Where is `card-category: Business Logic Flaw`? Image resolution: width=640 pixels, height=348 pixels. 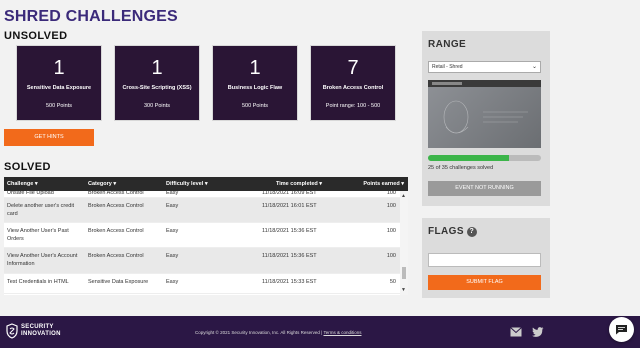 card-category: Business Logic Flaw is located at coordinates (255, 88).